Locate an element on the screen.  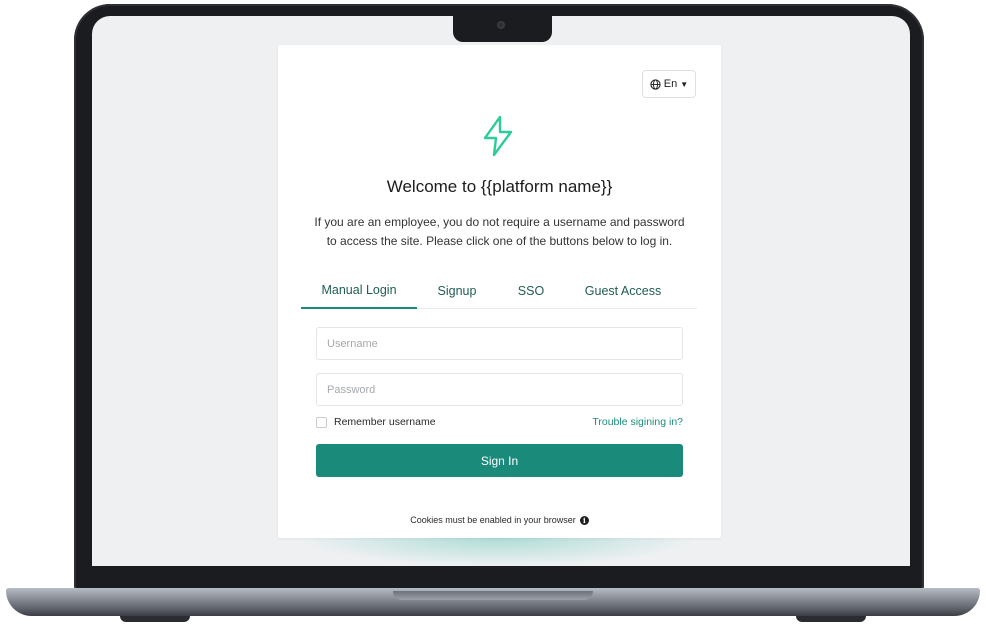
laptop-foot-left is located at coordinates (155, 619).